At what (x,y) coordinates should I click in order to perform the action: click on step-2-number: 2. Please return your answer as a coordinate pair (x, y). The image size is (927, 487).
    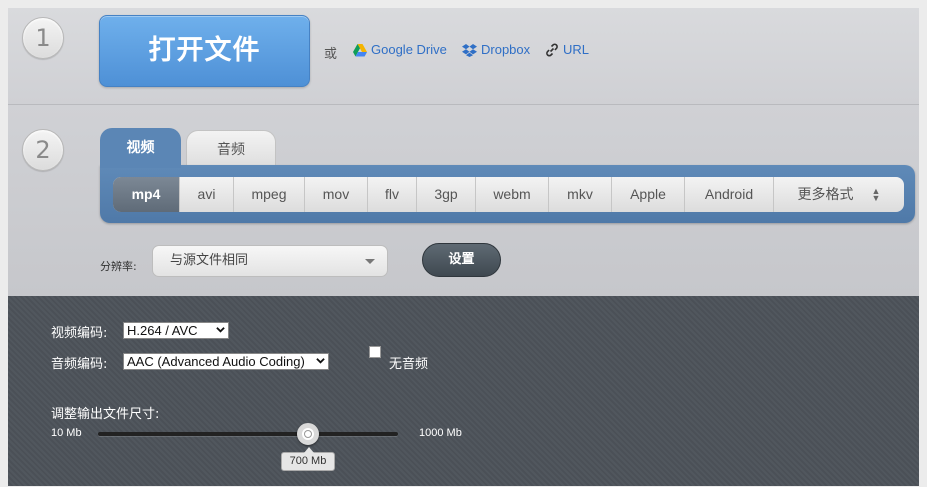
    Looking at the image, I should click on (43, 150).